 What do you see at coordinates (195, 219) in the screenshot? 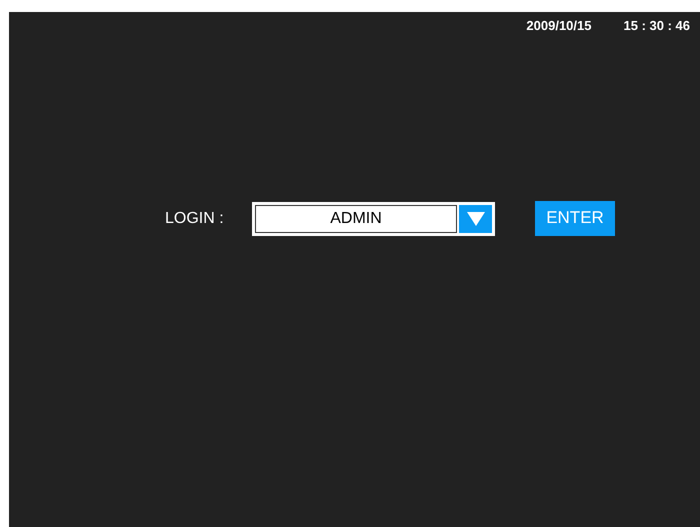
I see `login-label: LOGIN :` at bounding box center [195, 219].